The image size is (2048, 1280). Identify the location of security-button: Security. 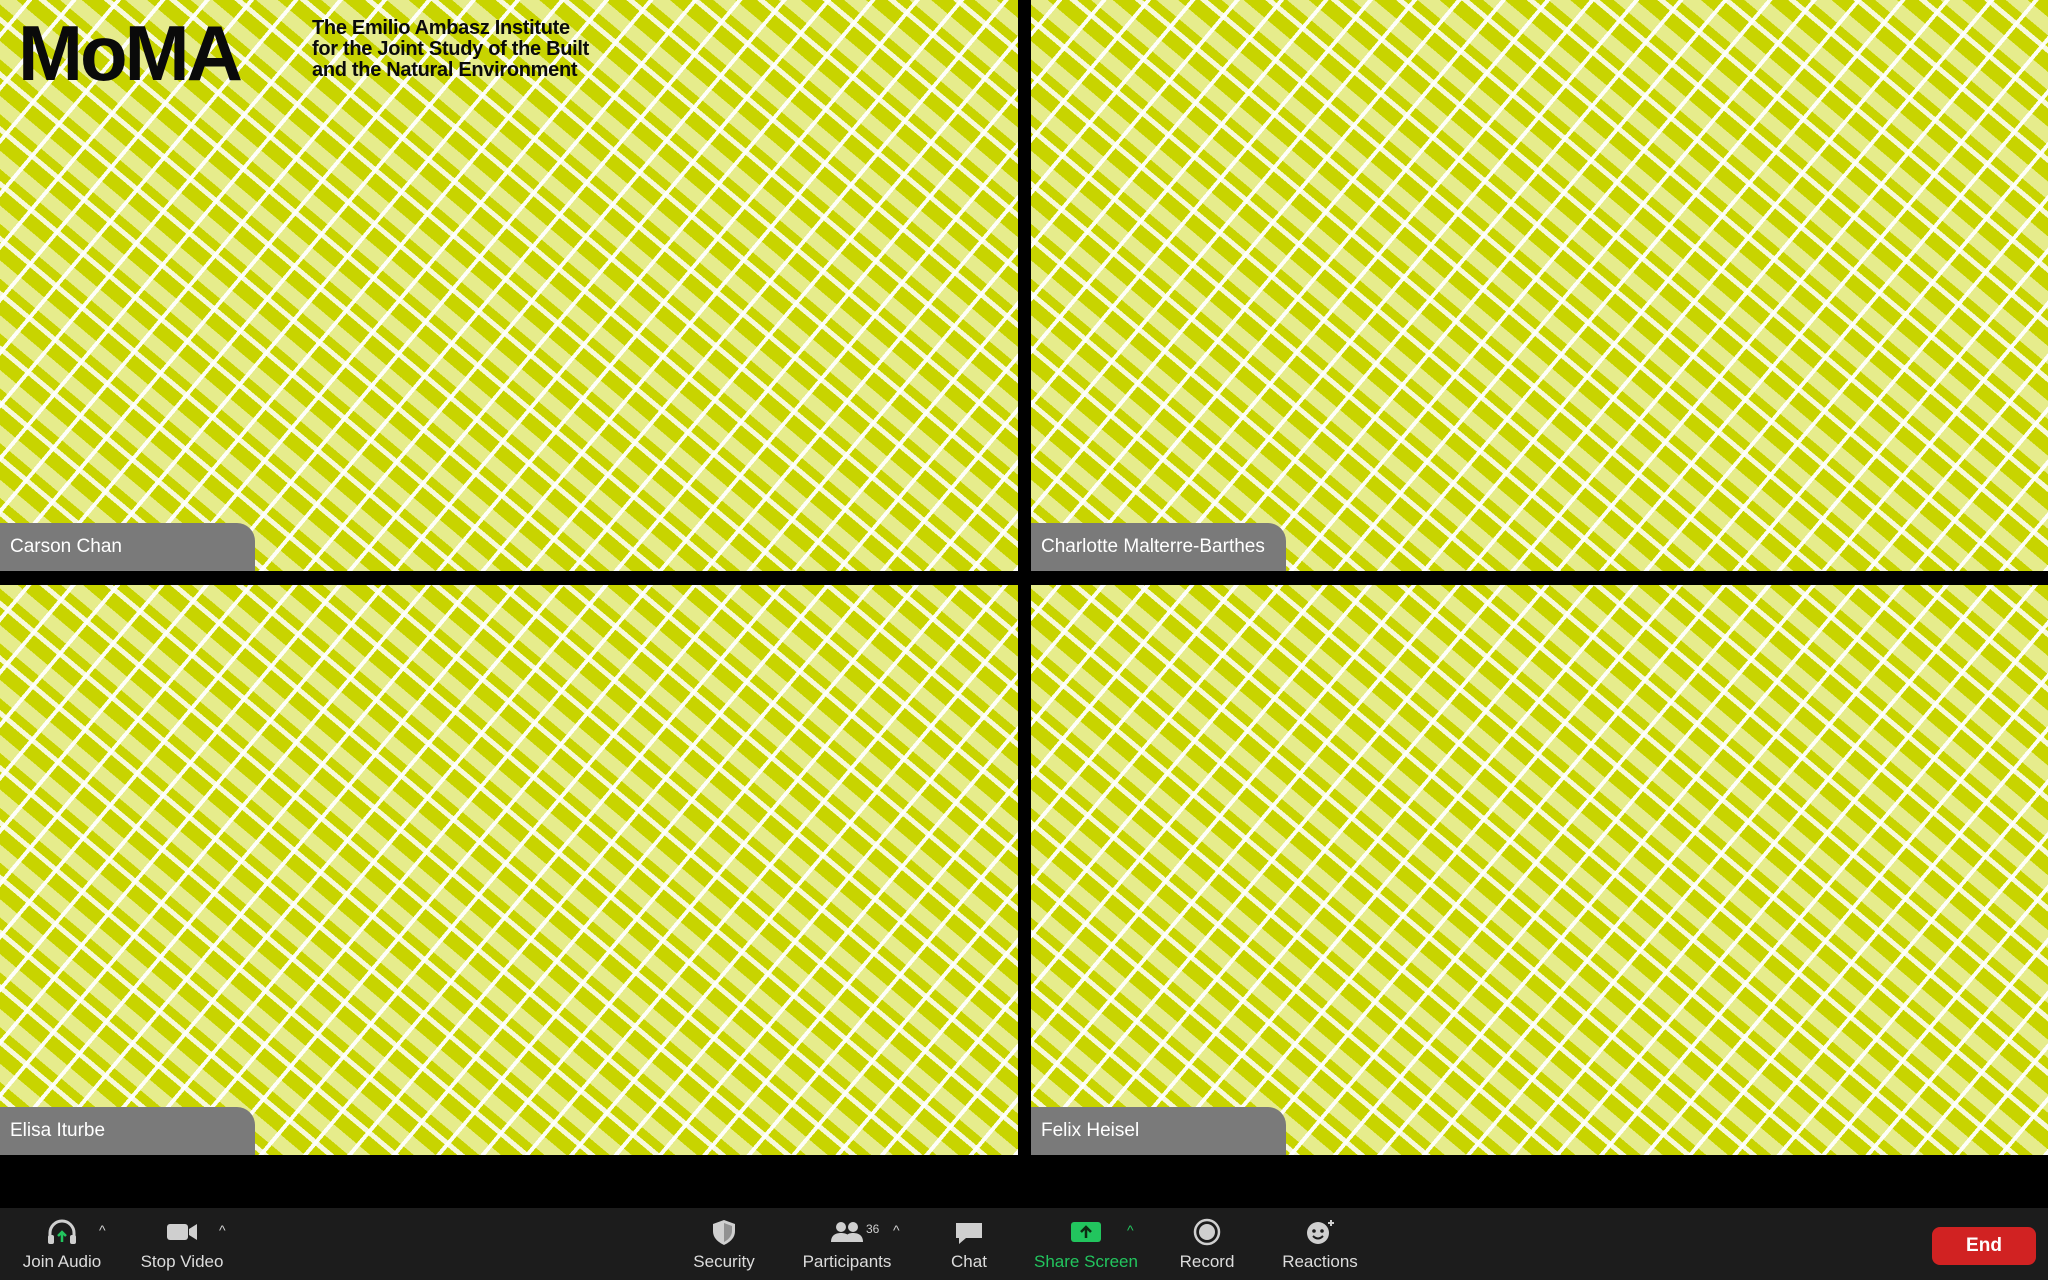
(724, 1244).